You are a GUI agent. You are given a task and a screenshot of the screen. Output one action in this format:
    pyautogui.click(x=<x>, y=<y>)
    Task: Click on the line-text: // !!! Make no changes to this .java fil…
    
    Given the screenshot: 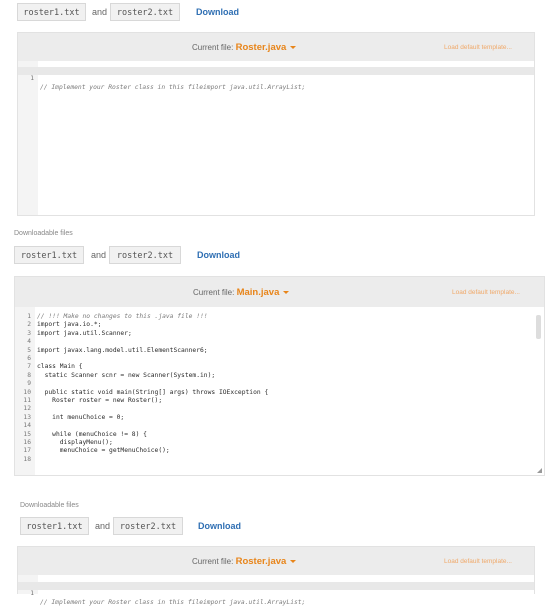 What is the action you would take?
    pyautogui.click(x=122, y=316)
    